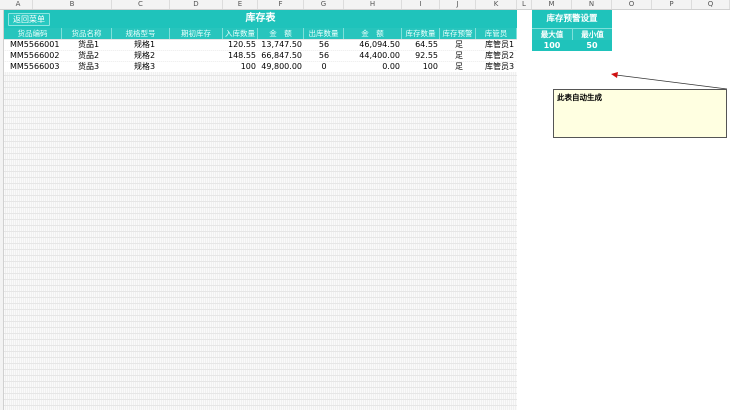  What do you see at coordinates (640, 113) in the screenshot?
I see `cell-comment-box: 此表自动生成` at bounding box center [640, 113].